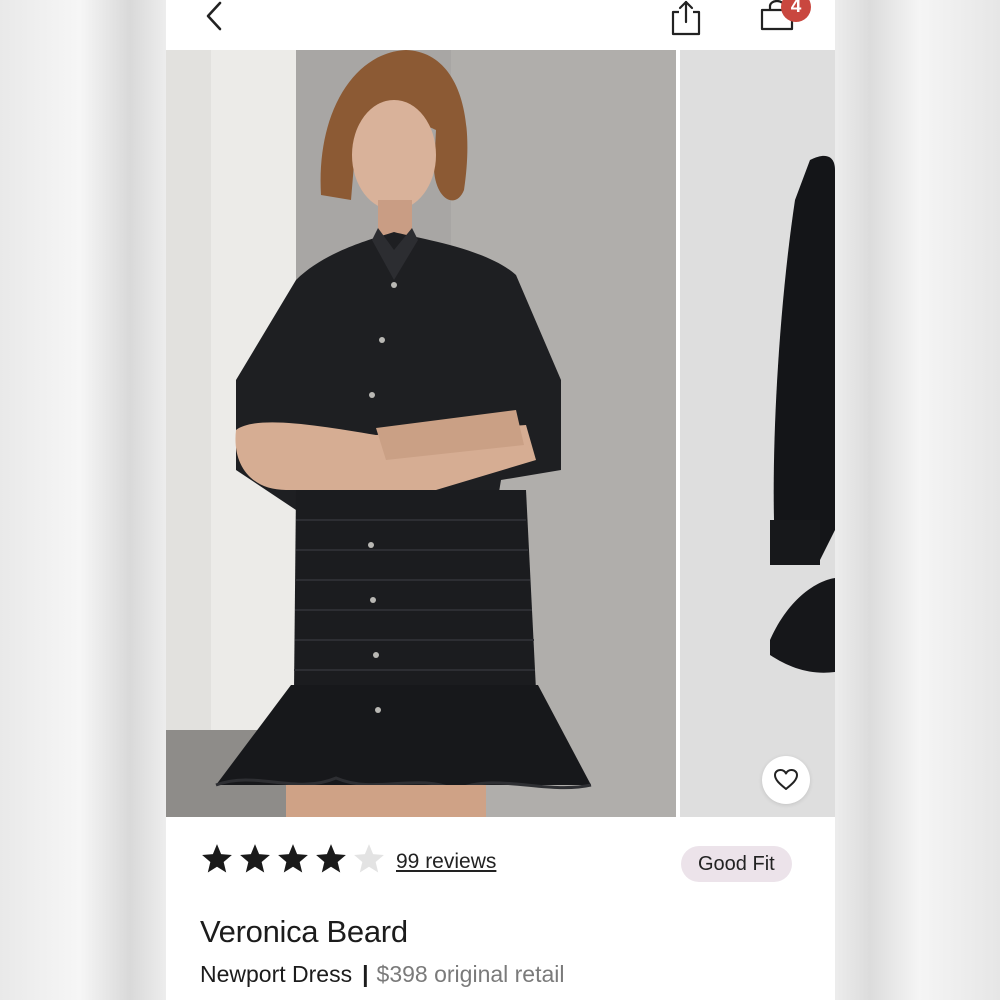  I want to click on heart-icon, so click(786, 779).